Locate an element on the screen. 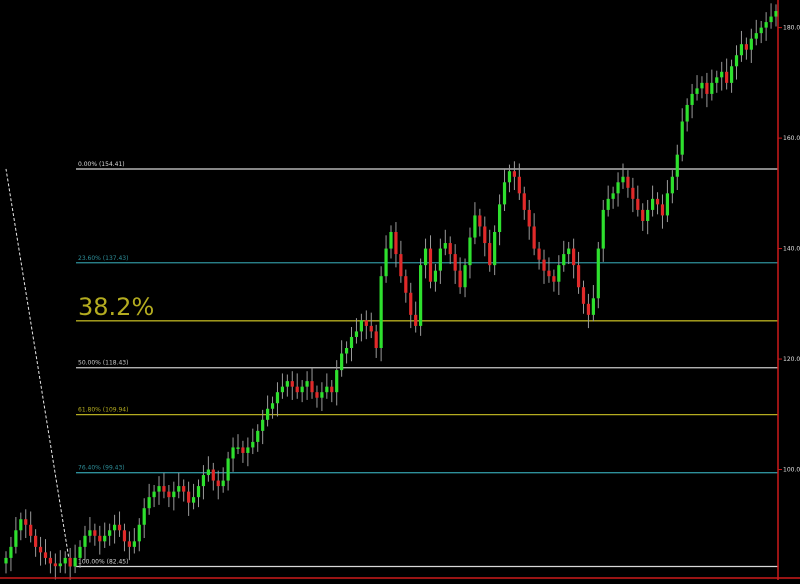  y-tick-label: 120.0 is located at coordinates (791, 359).